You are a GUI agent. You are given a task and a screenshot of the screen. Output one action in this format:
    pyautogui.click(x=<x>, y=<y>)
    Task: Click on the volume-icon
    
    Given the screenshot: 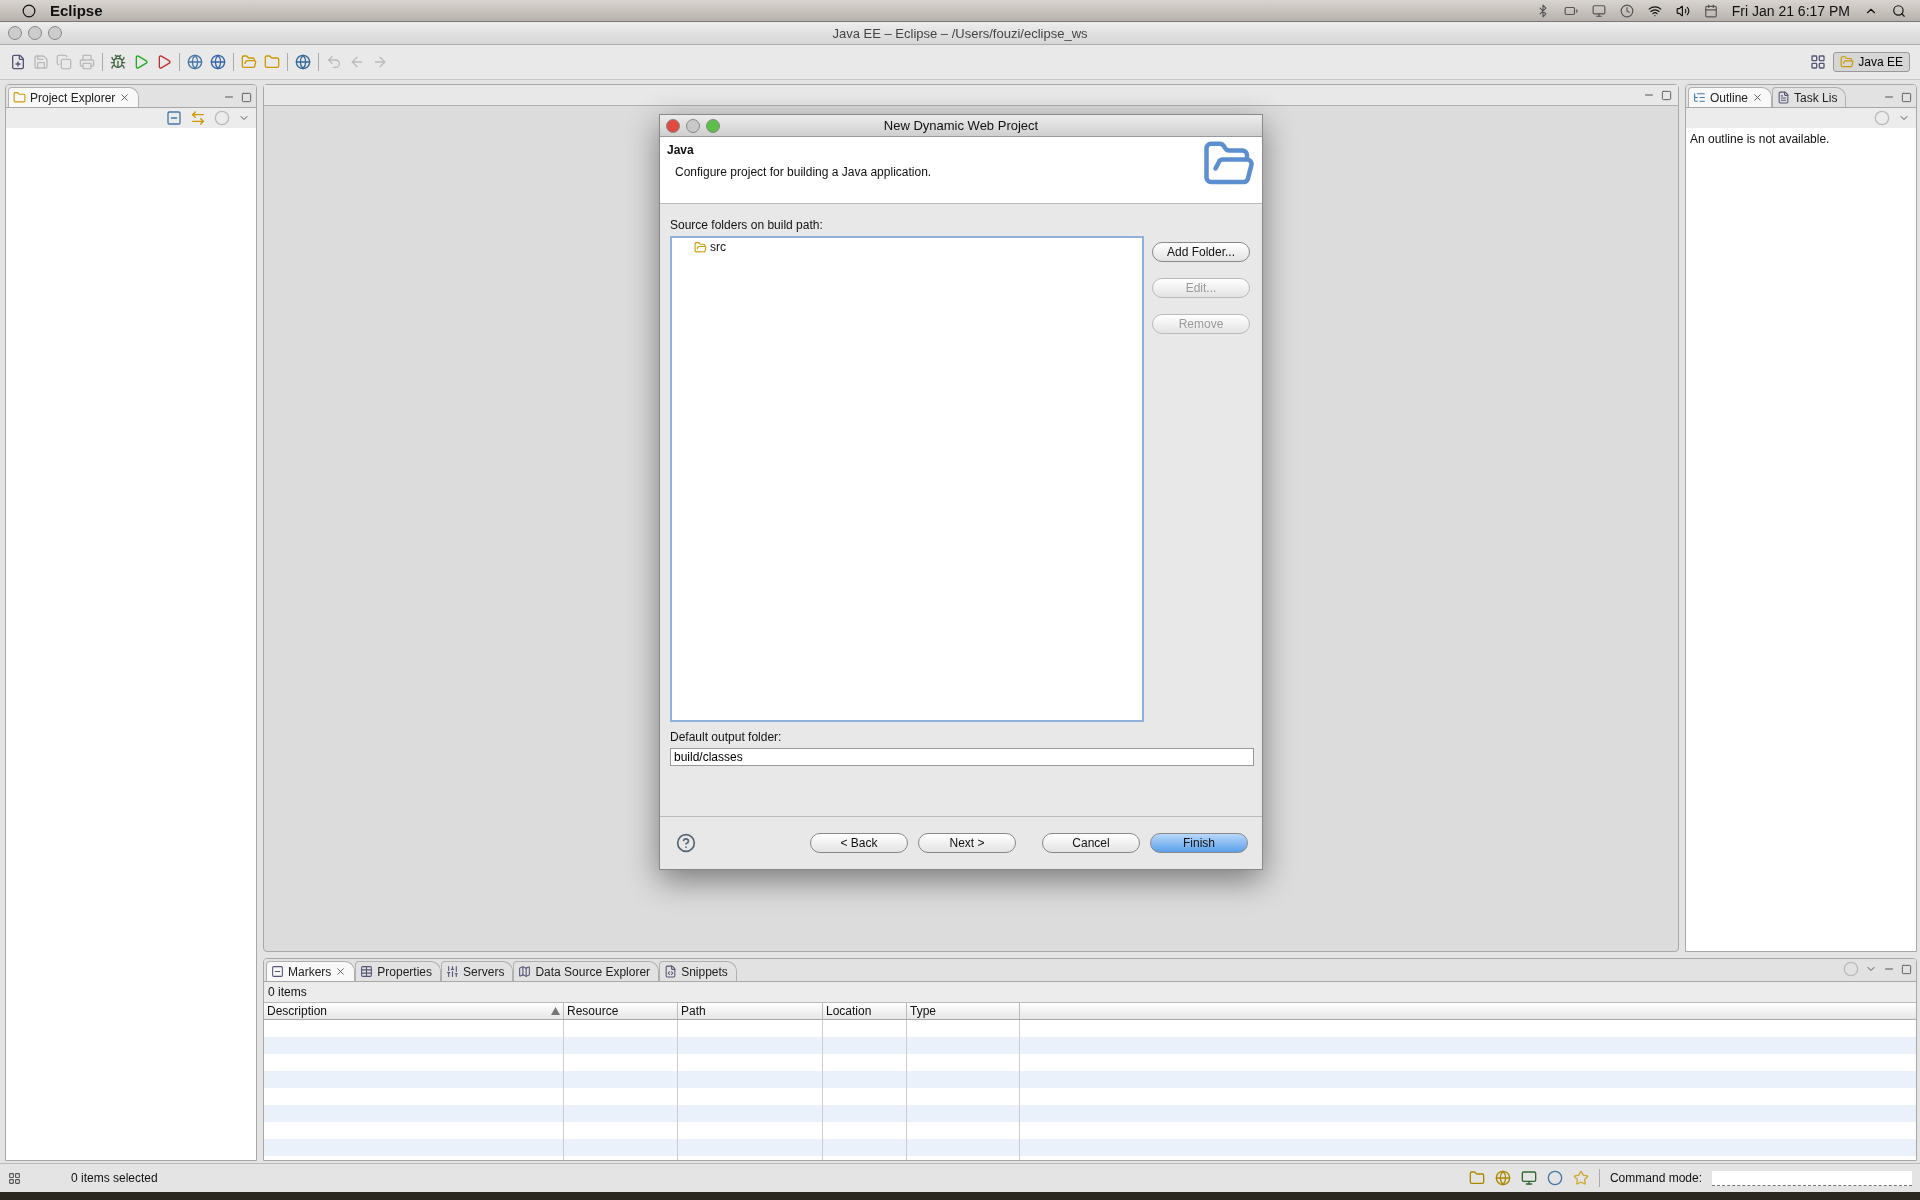 What is the action you would take?
    pyautogui.click(x=1682, y=10)
    